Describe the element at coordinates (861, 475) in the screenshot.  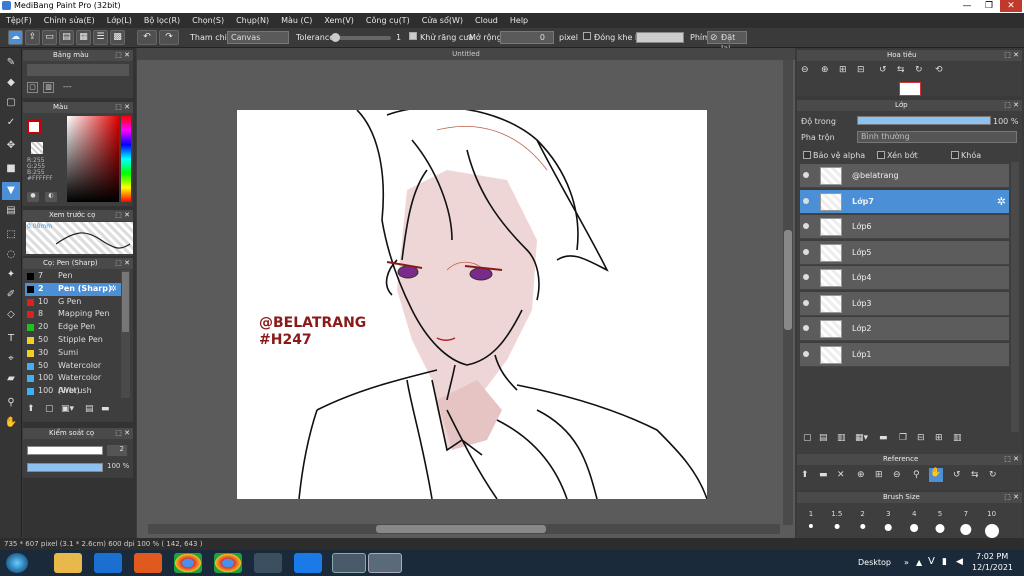
I see `reference-zoom-in-icon: ⊕` at that location.